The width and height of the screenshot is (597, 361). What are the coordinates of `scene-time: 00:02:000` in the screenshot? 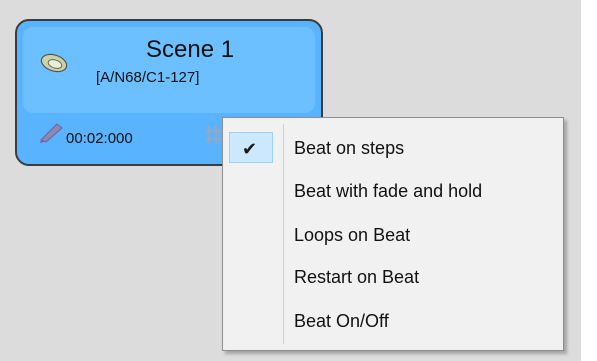 It's located at (99, 138).